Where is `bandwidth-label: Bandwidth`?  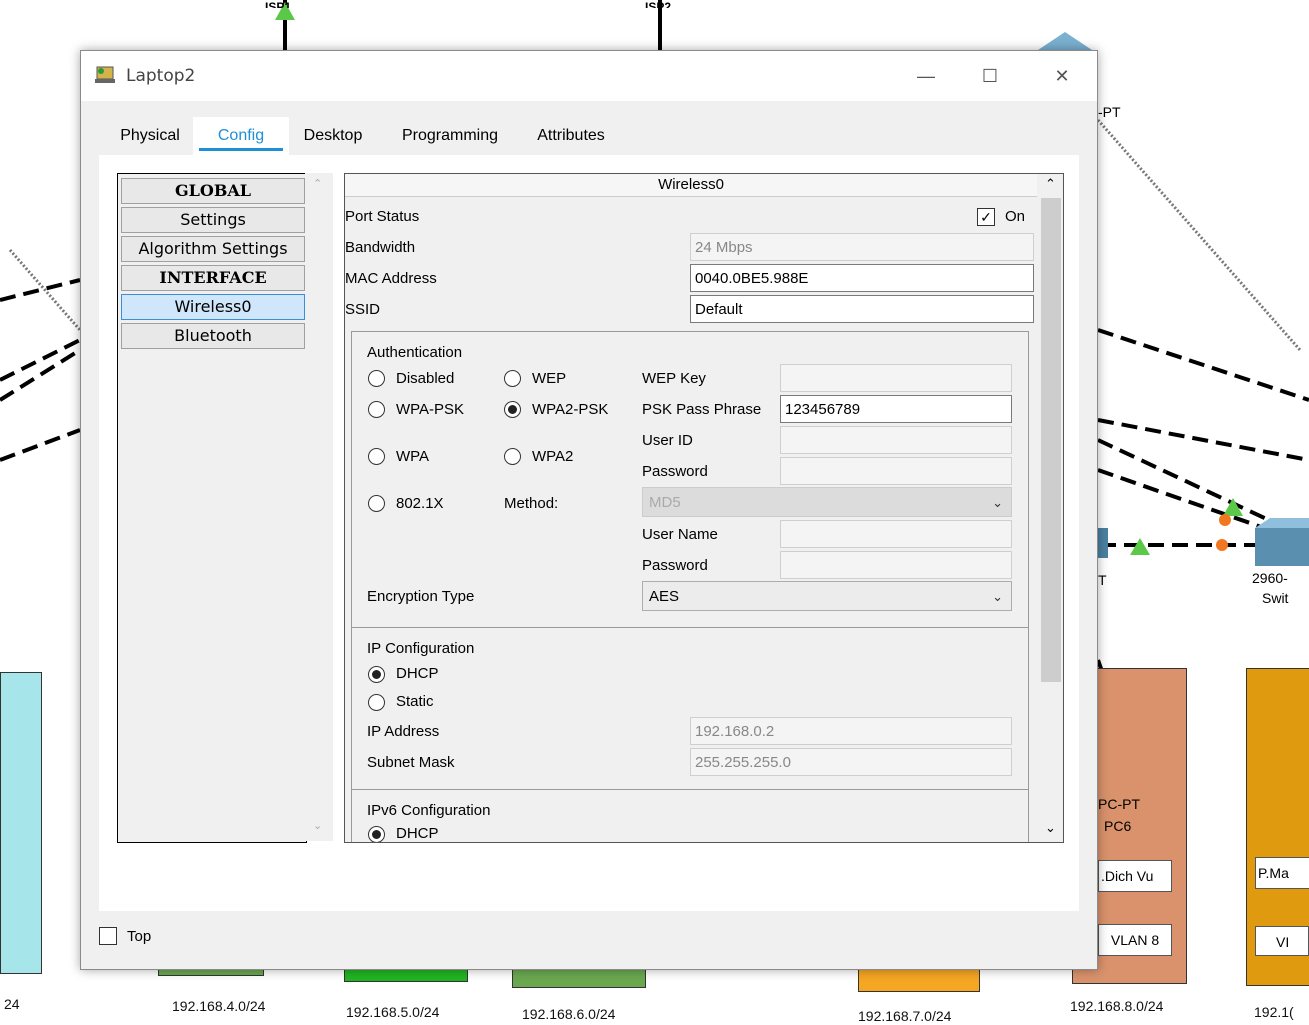 bandwidth-label: Bandwidth is located at coordinates (380, 247).